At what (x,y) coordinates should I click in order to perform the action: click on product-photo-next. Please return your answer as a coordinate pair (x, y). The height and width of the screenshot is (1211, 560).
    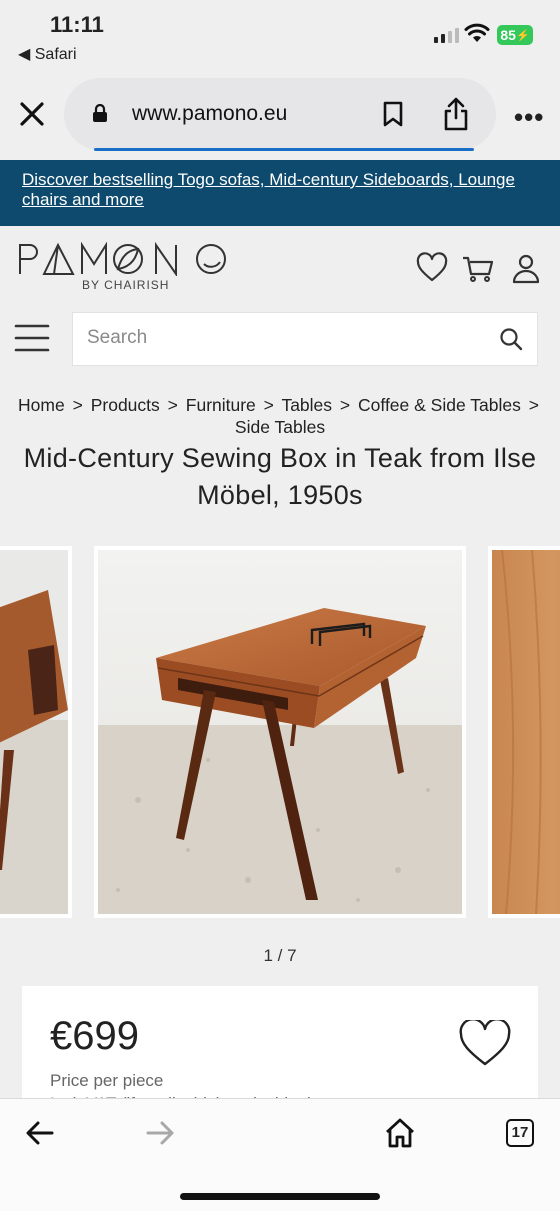
    Looking at the image, I should click on (526, 732).